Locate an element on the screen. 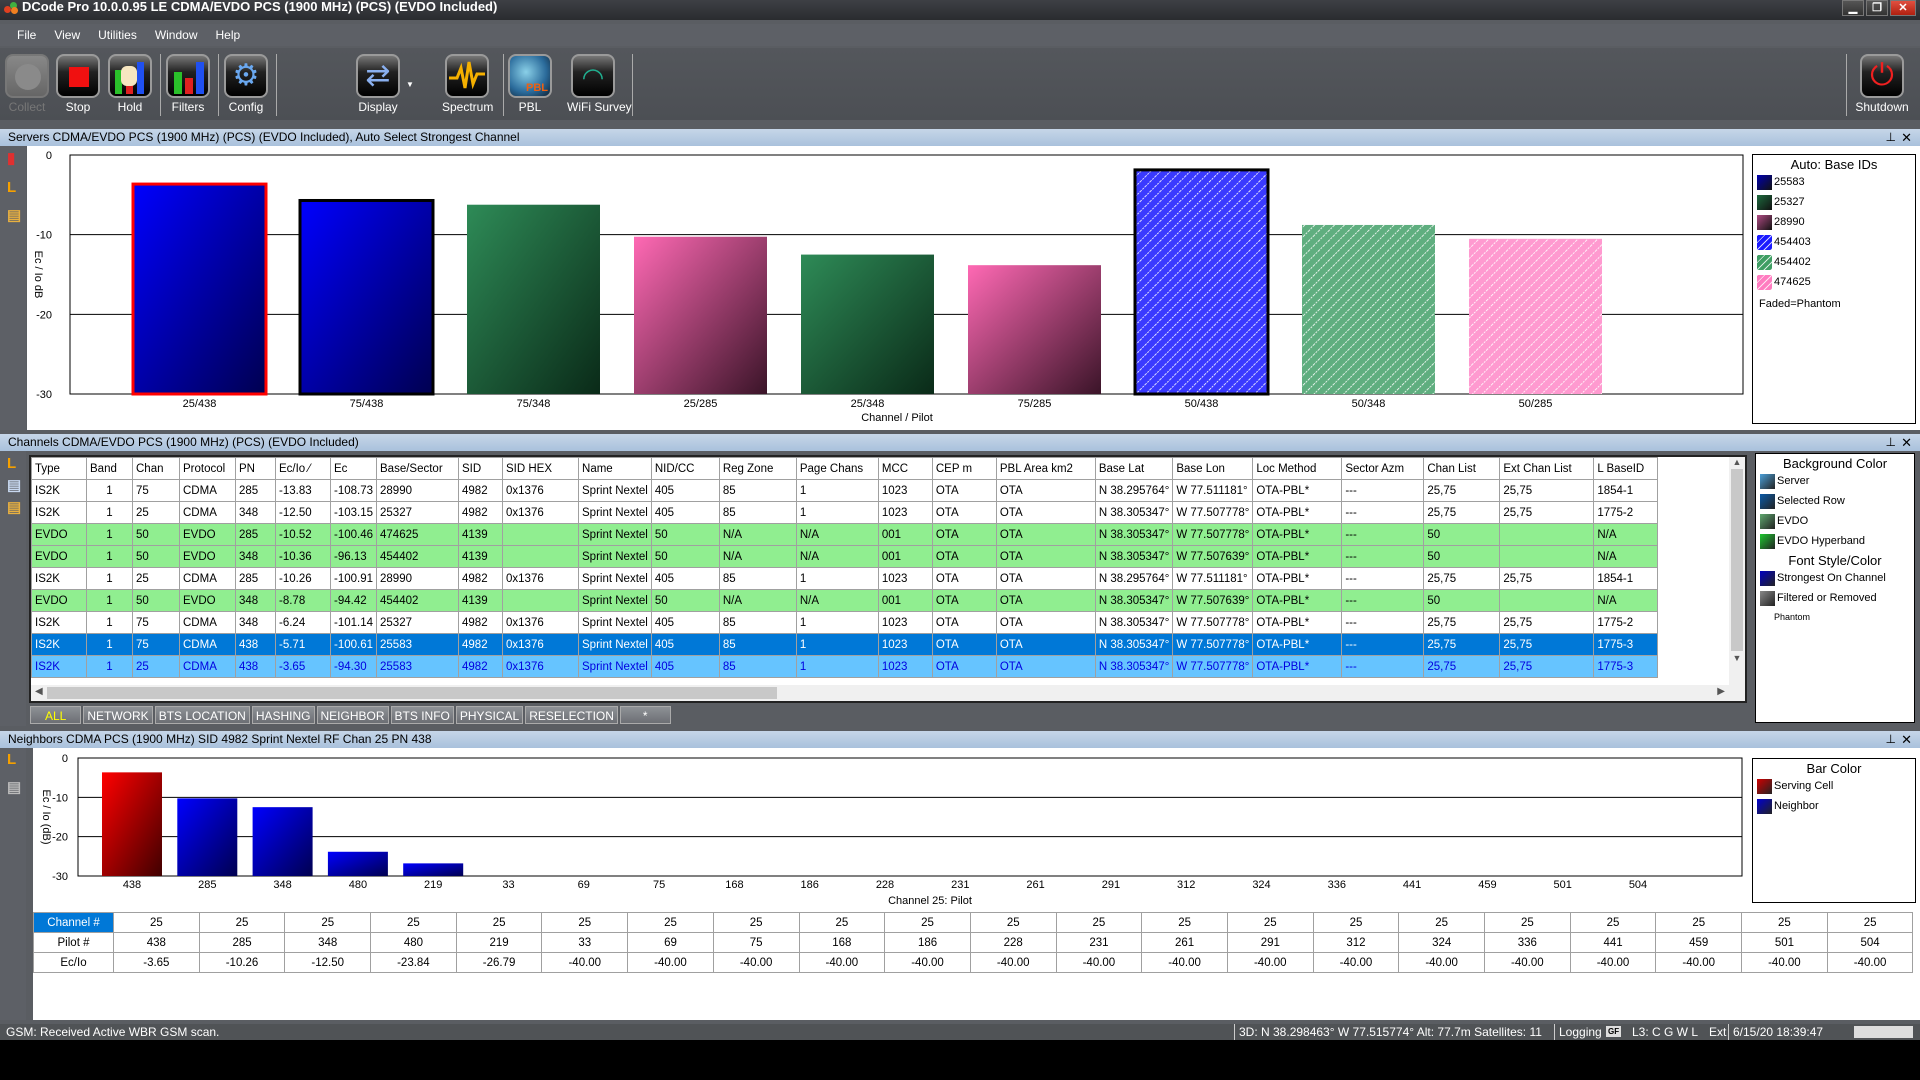 Image resolution: width=1920 pixels, height=1080 pixels. collect-button: Collect is located at coordinates (27, 86).